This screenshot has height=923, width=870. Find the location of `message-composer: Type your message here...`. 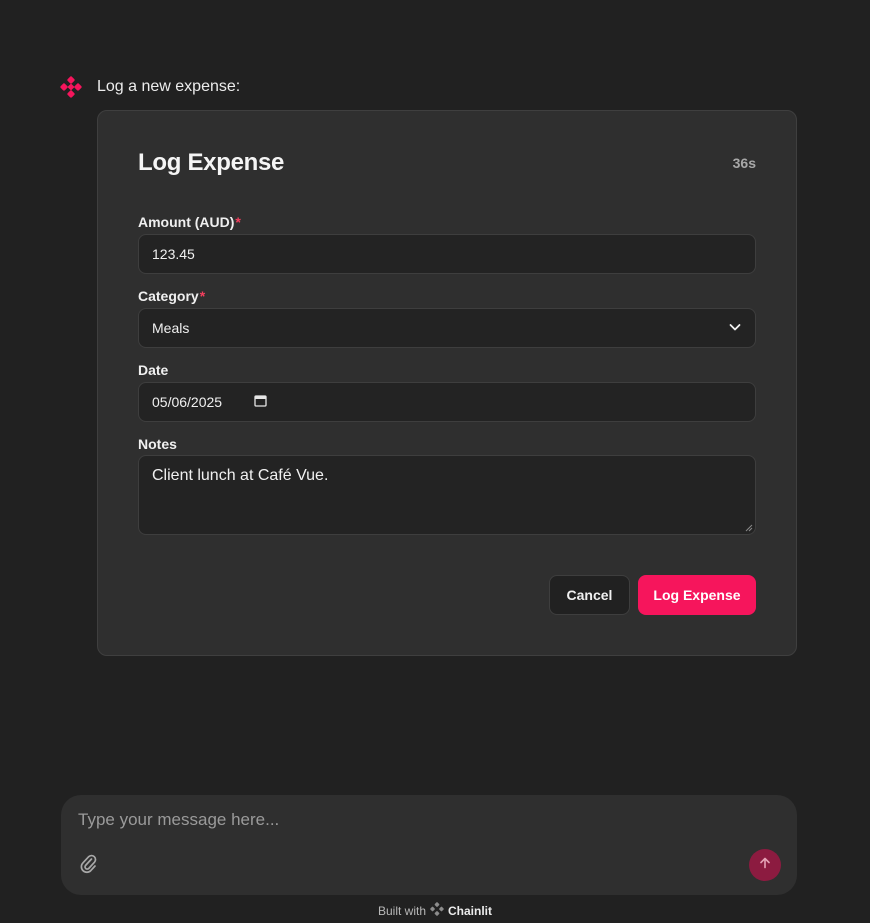

message-composer: Type your message here... is located at coordinates (429, 845).